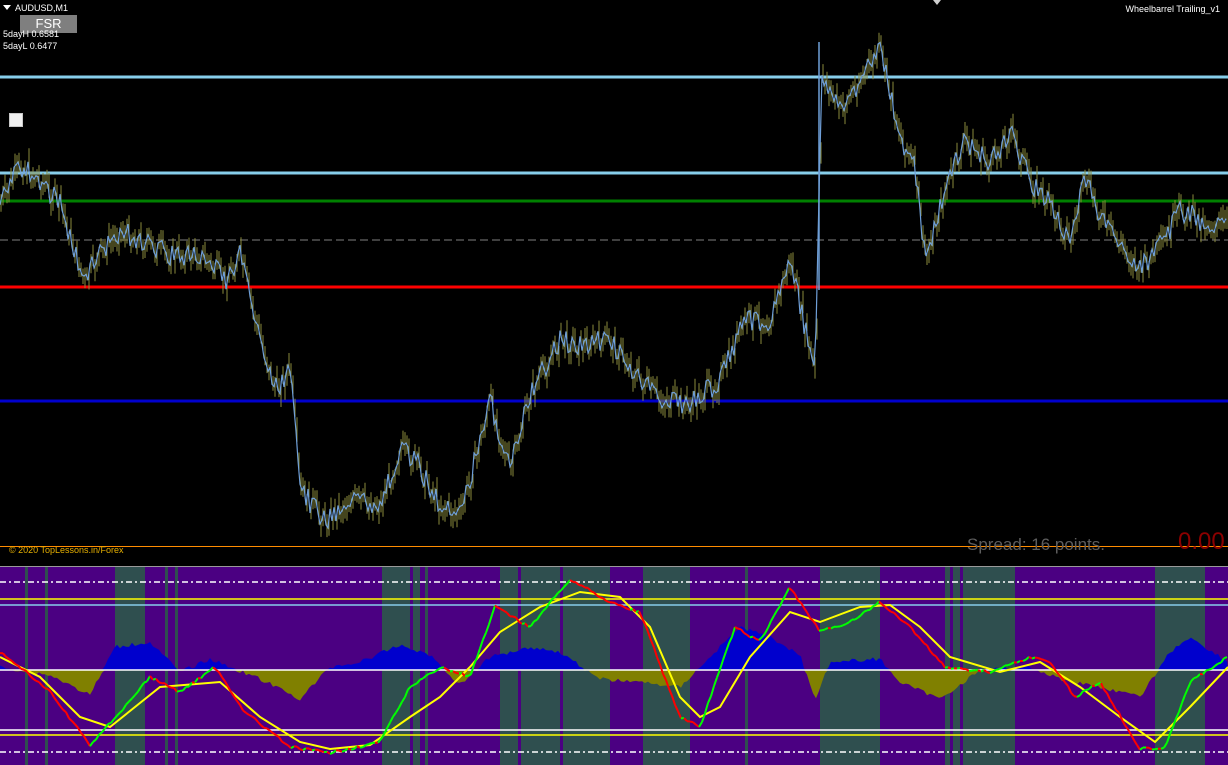  I want to click on chart-menu-triangle-icon, so click(7, 7).